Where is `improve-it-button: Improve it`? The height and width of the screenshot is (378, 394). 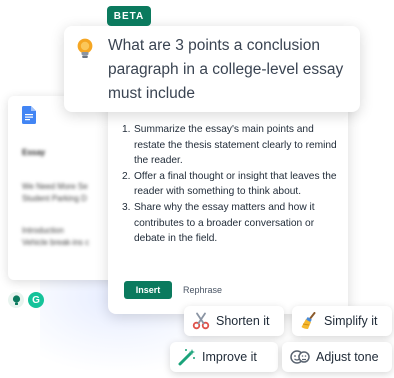
improve-it-button: Improve it is located at coordinates (224, 357).